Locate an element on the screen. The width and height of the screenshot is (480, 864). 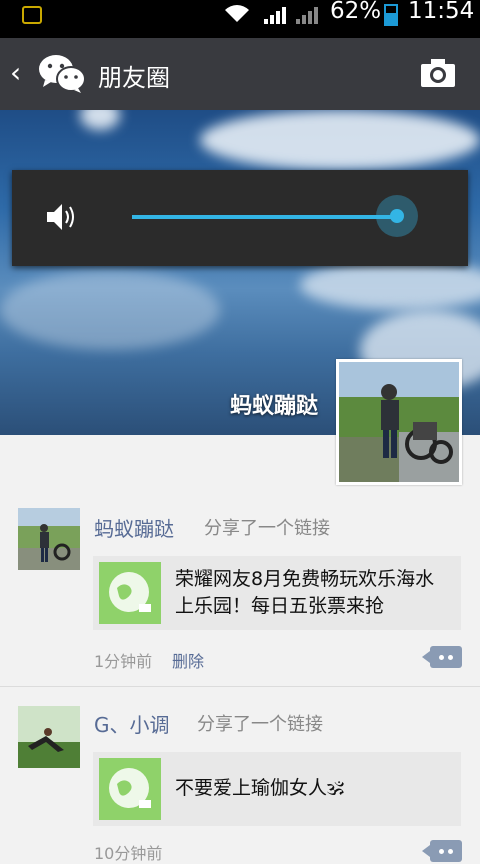
wechat-logo-icon is located at coordinates (62, 73).